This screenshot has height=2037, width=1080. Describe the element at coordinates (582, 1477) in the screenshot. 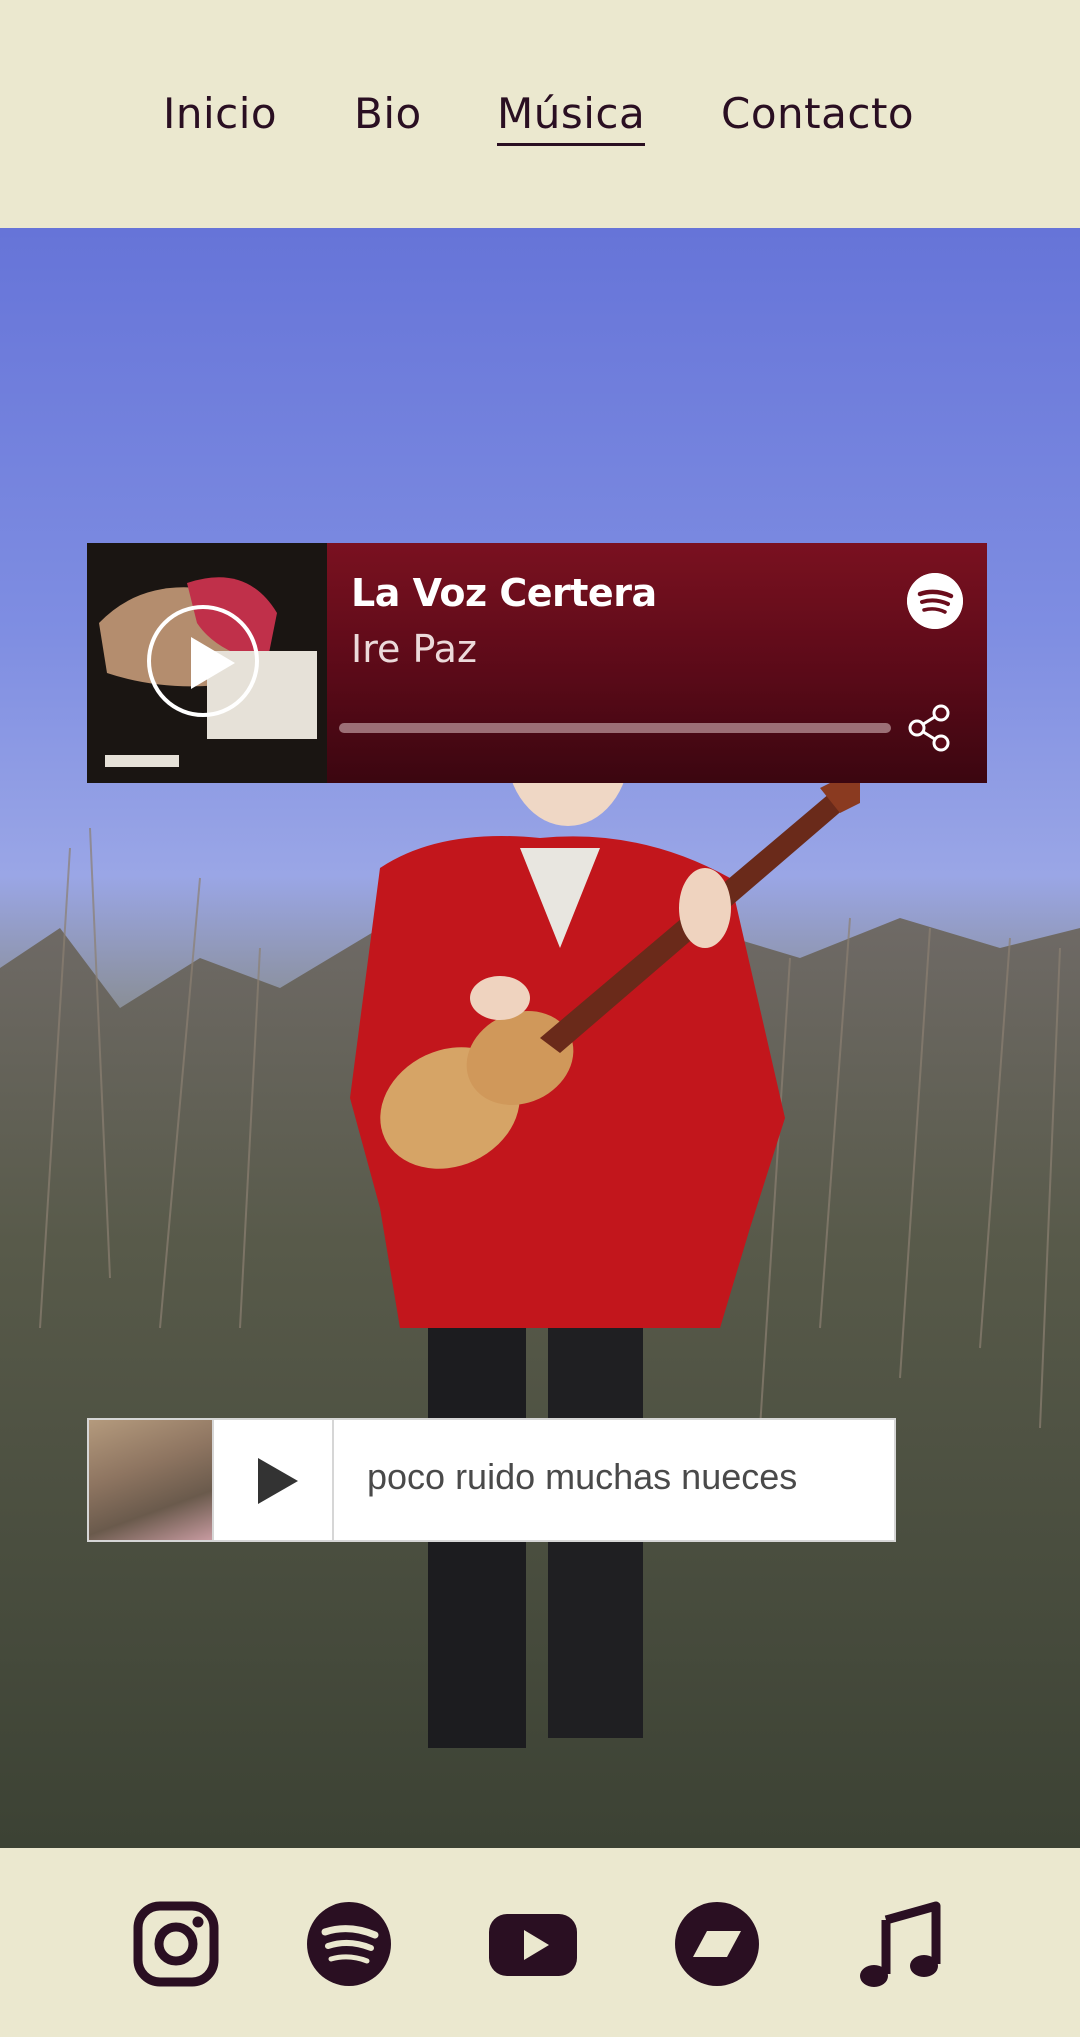

I see `track-title: poco ruido muchas nueces` at that location.